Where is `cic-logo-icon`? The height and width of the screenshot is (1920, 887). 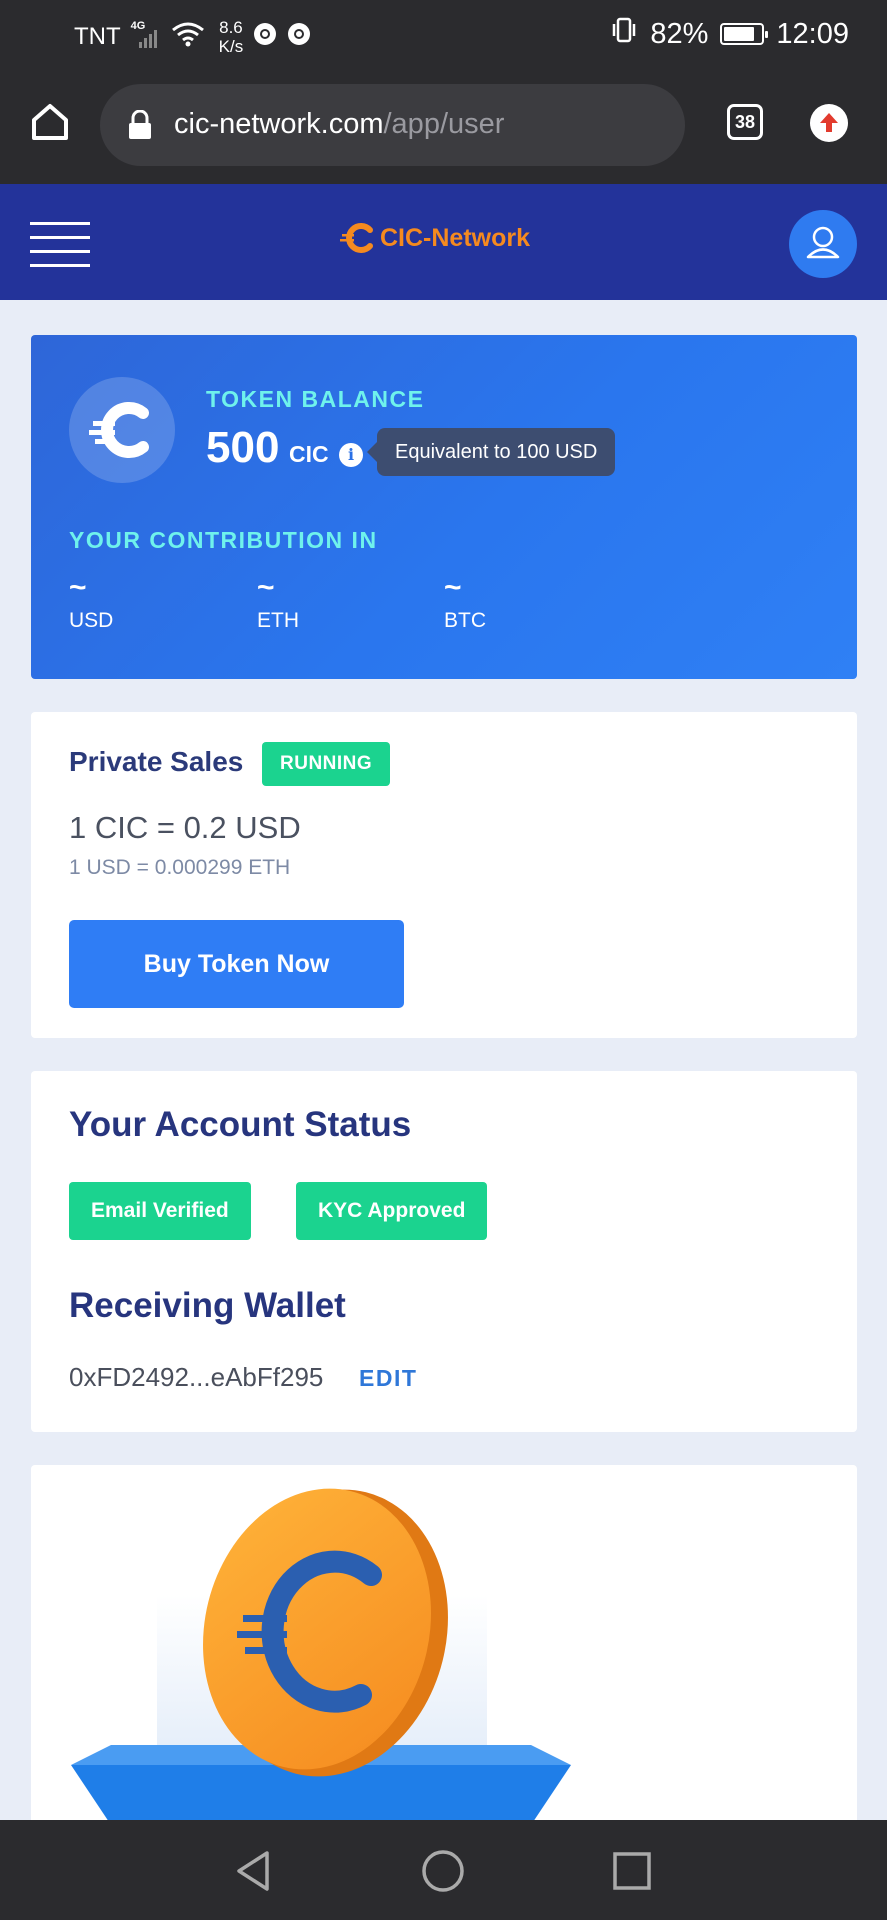
cic-logo-icon is located at coordinates (356, 238).